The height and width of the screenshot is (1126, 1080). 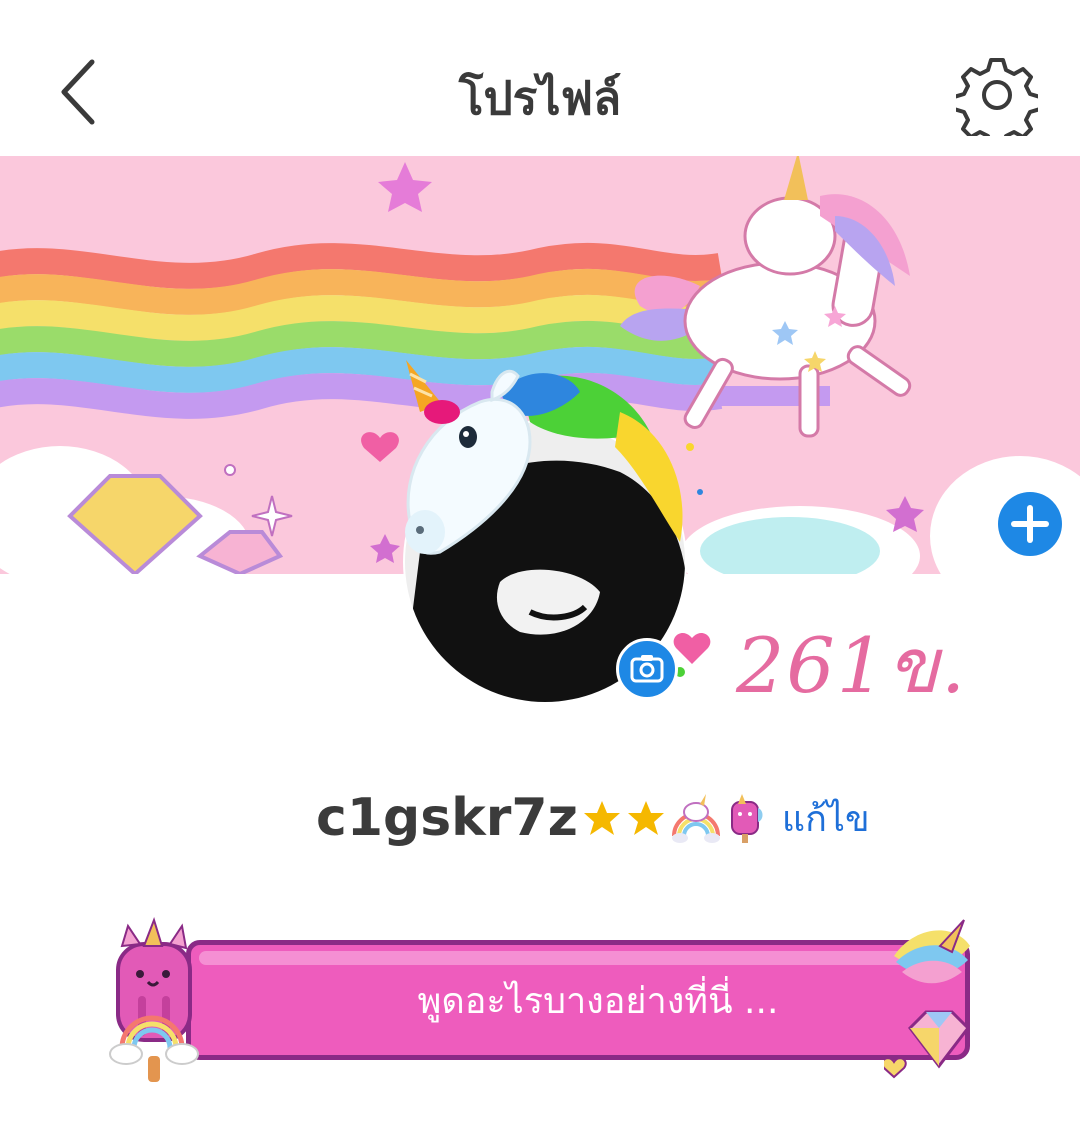 I want to click on add-cover-button, so click(x=1030, y=524).